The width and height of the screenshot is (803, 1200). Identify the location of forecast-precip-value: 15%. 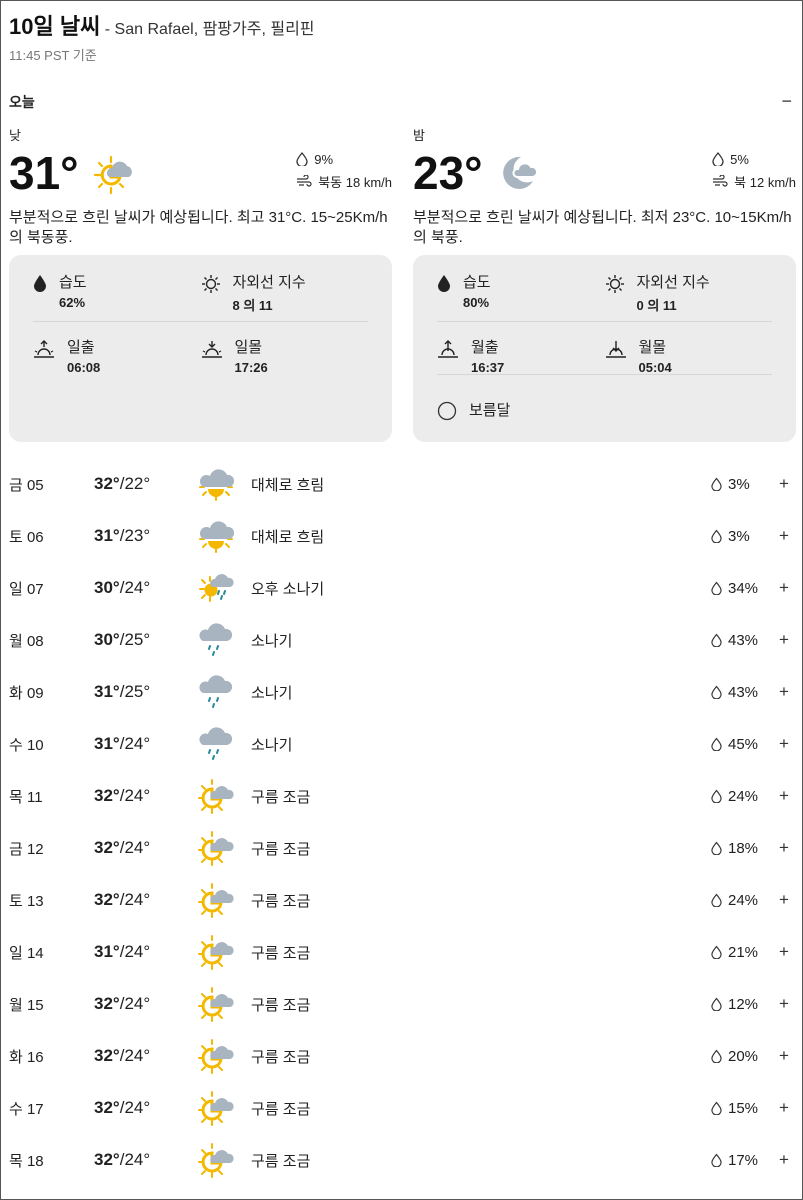
(743, 1108).